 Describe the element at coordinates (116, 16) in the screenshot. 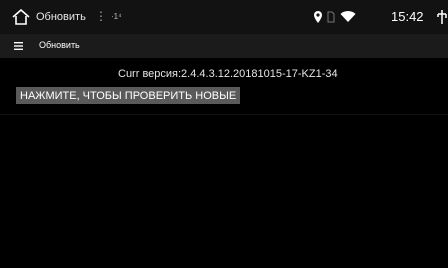

I see `notification-badge: ·1⁴` at that location.